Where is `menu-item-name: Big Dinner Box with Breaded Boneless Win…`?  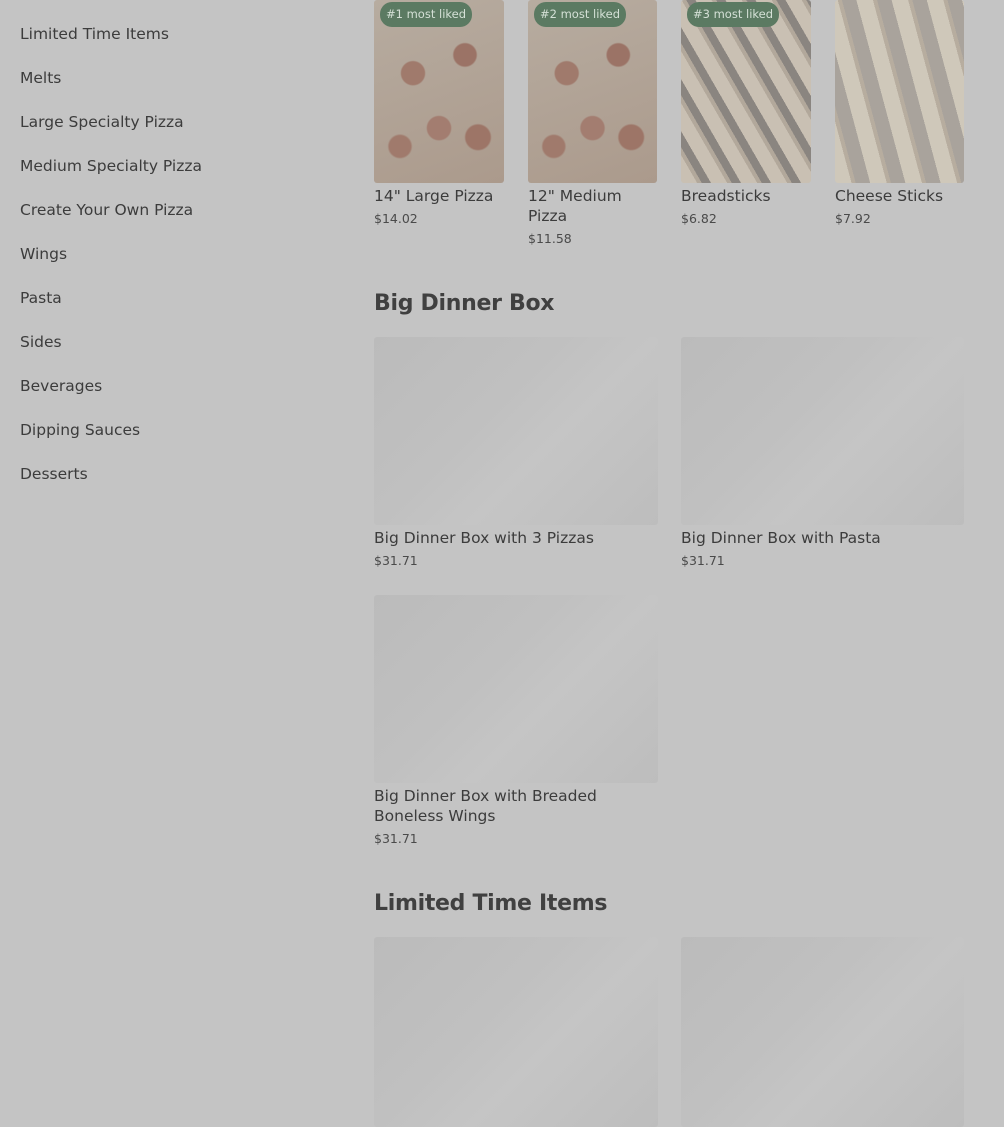 menu-item-name: Big Dinner Box with Breaded Boneless Win… is located at coordinates (485, 806).